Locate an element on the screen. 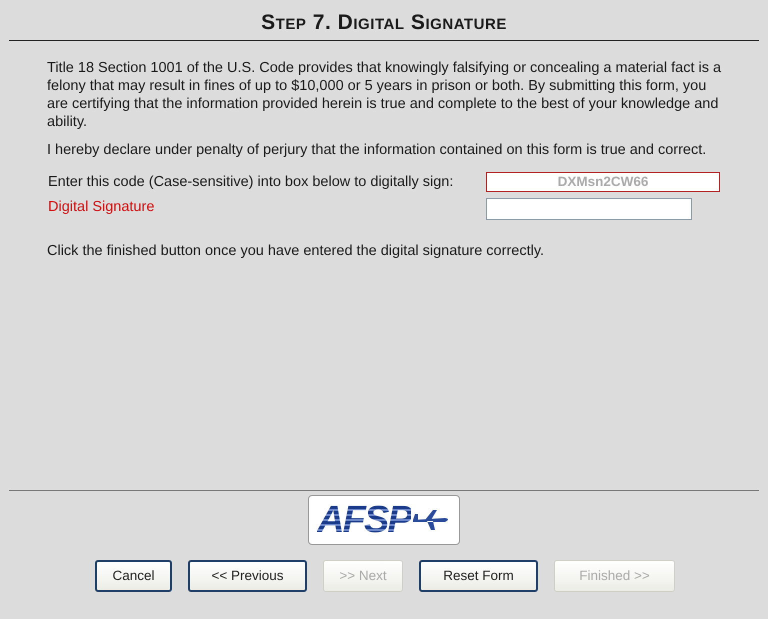 This screenshot has height=619, width=768. logo: AFSP is located at coordinates (384, 520).